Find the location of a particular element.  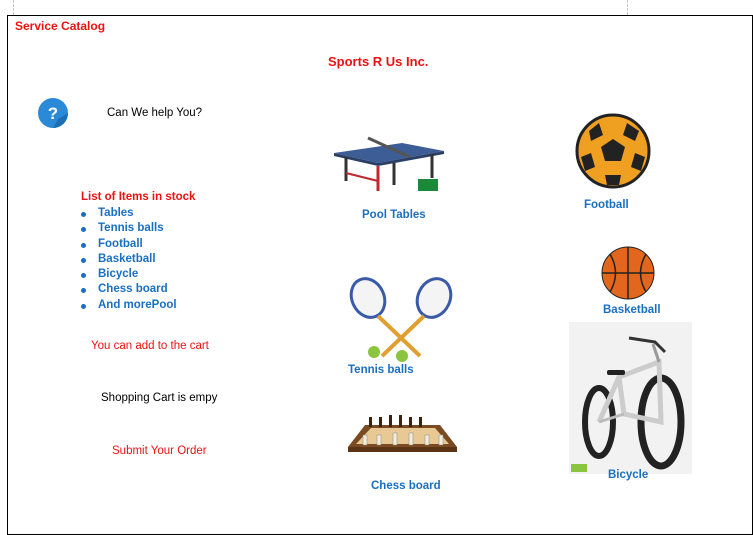

page-guide-left is located at coordinates (13, 7).